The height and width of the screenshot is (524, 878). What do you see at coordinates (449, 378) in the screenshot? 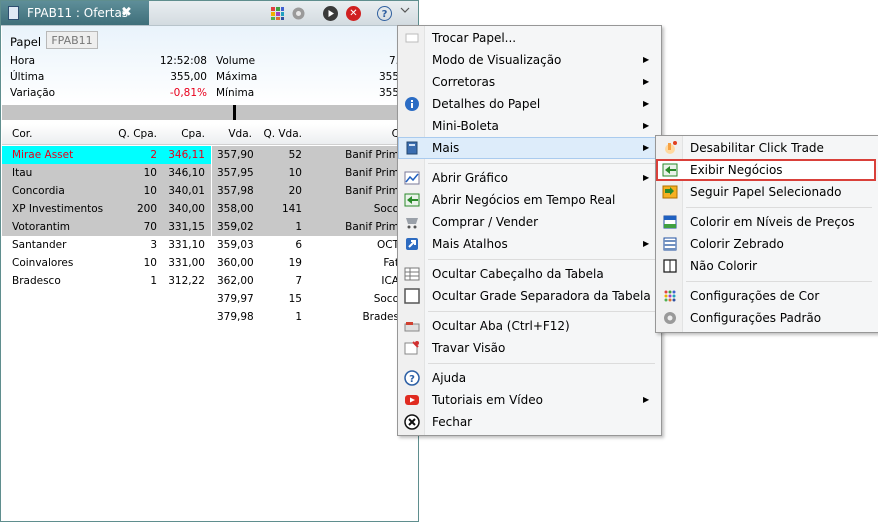
I see `menu-item-label: Ajuda` at bounding box center [449, 378].